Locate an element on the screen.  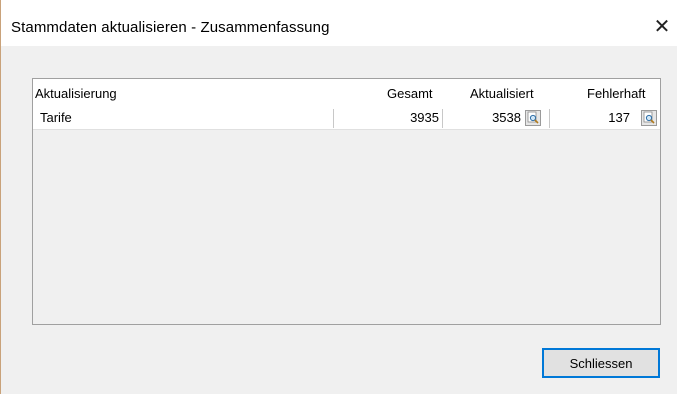
column-header-aktualisiert: Aktualisiert is located at coordinates (502, 93).